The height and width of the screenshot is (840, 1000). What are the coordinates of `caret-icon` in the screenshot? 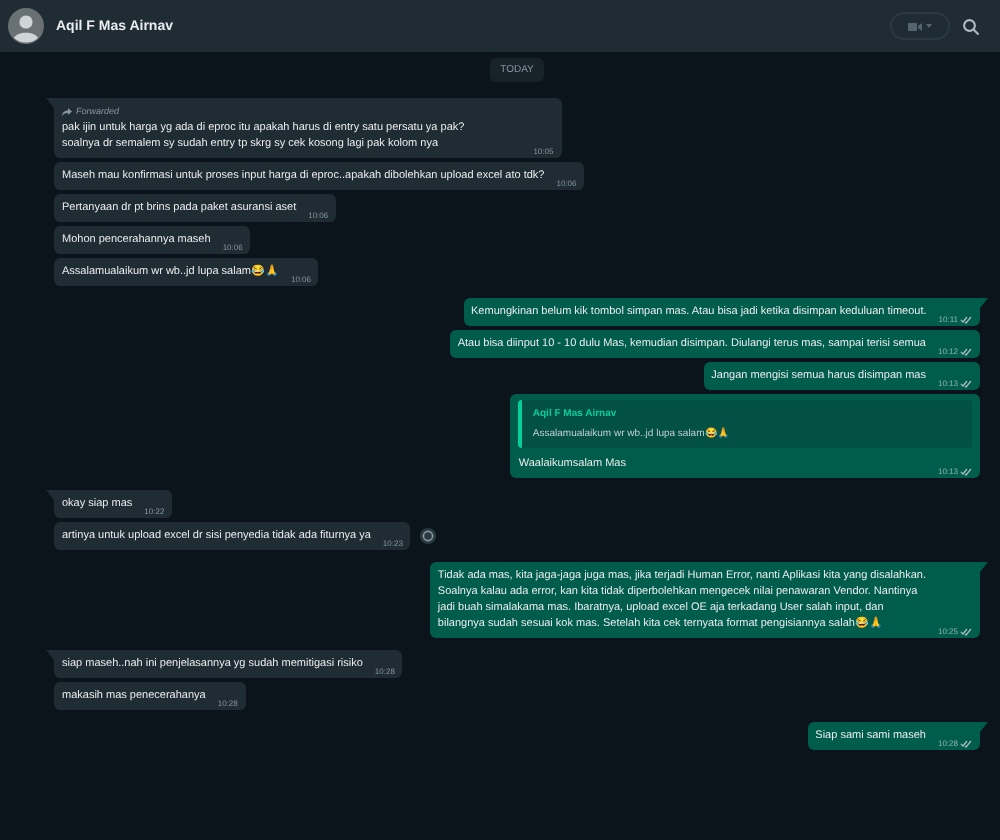 It's located at (929, 26).